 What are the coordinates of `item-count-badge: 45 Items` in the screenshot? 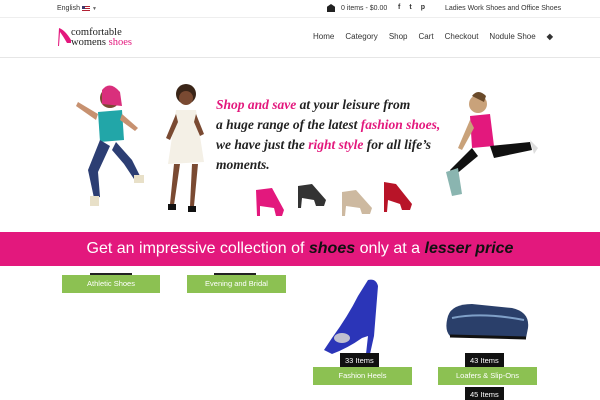 It's located at (484, 393).